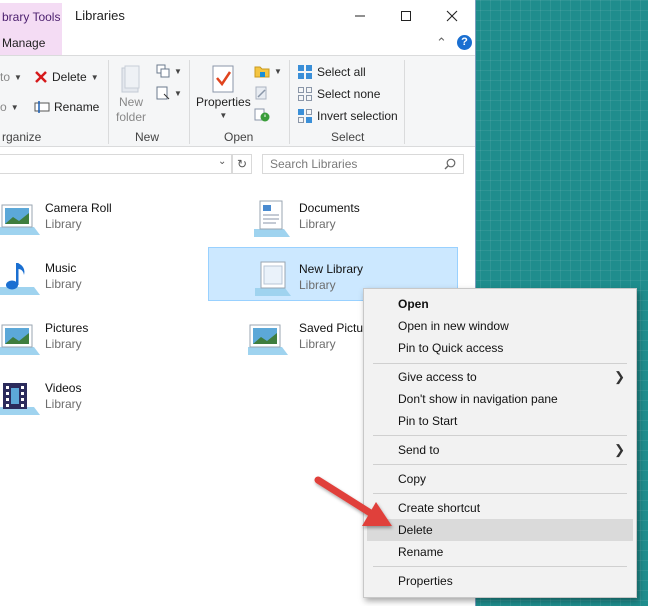  Describe the element at coordinates (147, 137) in the screenshot. I see `new-group-label: New` at that location.